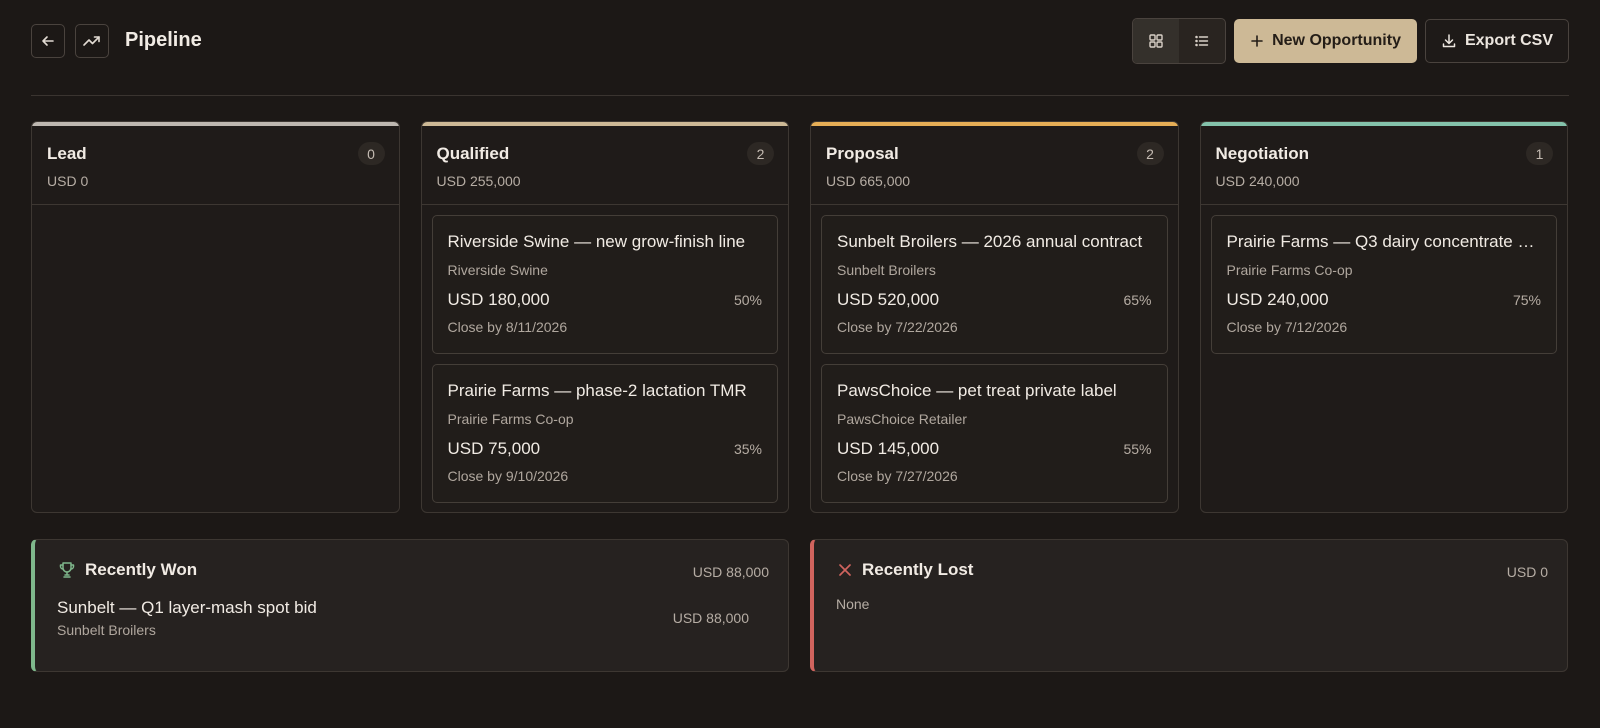  I want to click on card-close-date: Close by 7/22/2026, so click(897, 327).